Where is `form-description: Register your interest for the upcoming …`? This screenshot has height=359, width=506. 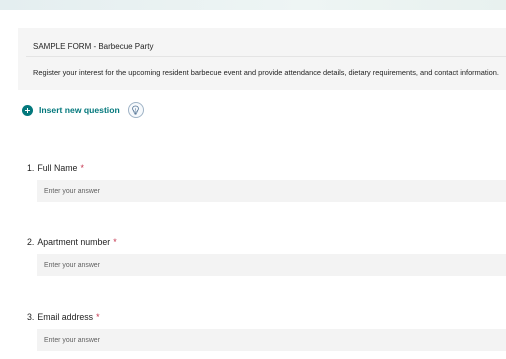 form-description: Register your interest for the upcoming … is located at coordinates (266, 72).